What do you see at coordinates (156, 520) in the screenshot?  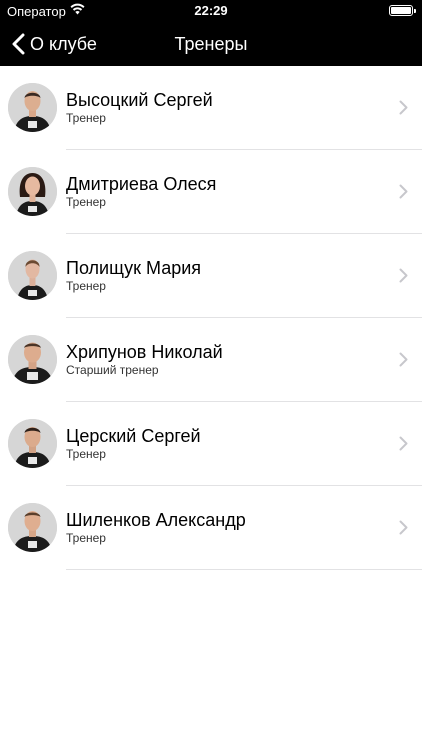 I see `trainer-name: Шиленков Александр` at bounding box center [156, 520].